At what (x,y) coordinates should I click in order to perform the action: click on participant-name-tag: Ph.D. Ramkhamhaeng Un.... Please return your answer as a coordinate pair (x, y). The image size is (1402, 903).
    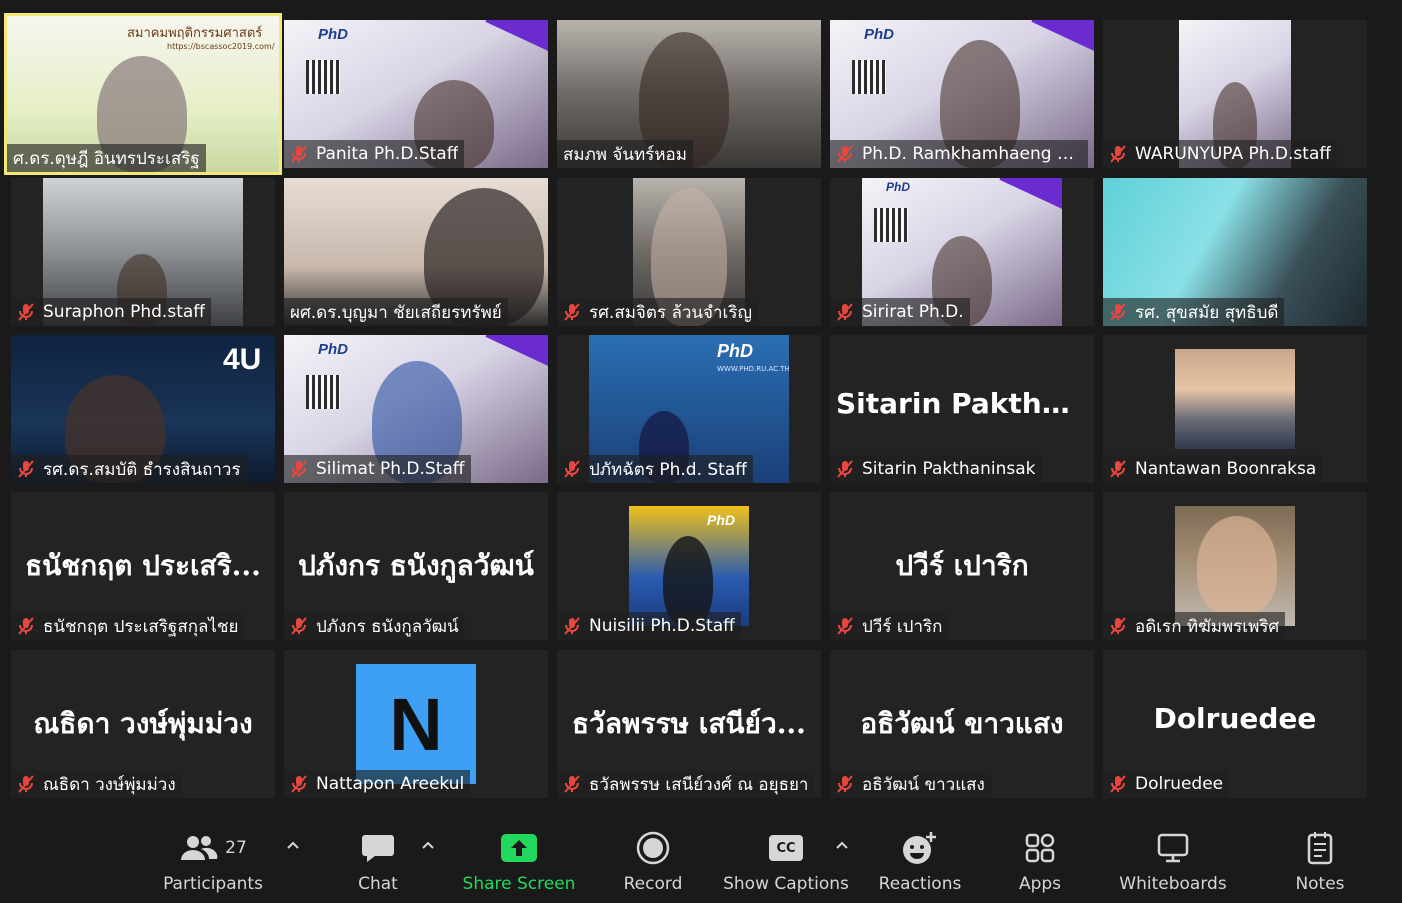
    Looking at the image, I should click on (959, 154).